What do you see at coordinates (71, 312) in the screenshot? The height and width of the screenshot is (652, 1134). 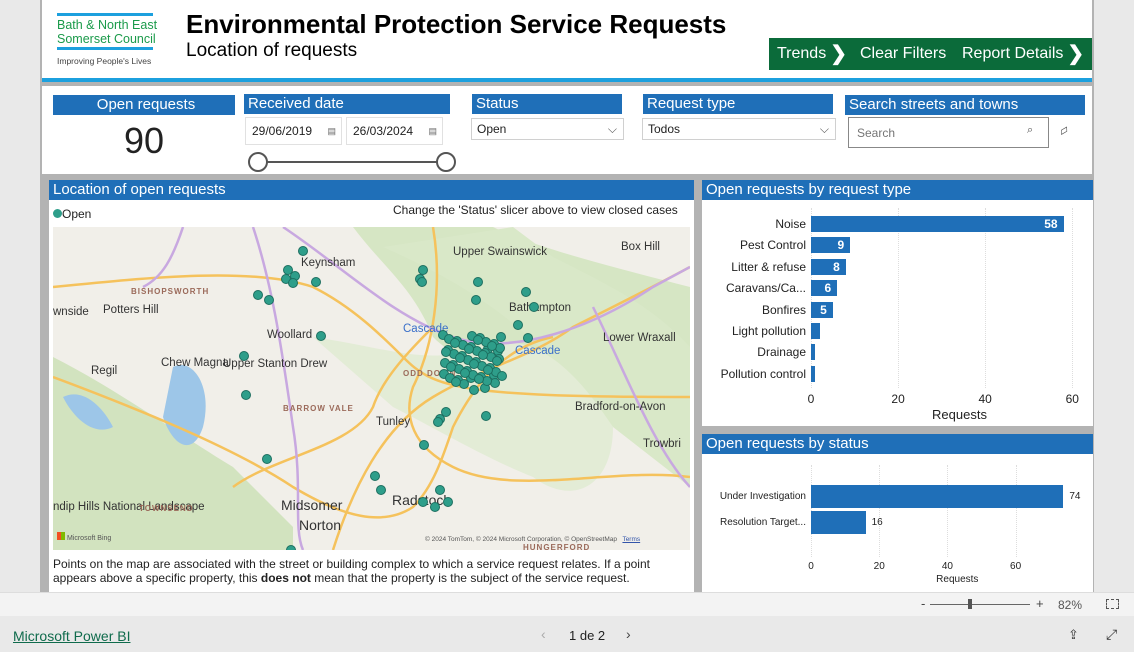 I see `map-place-label: wnside` at bounding box center [71, 312].